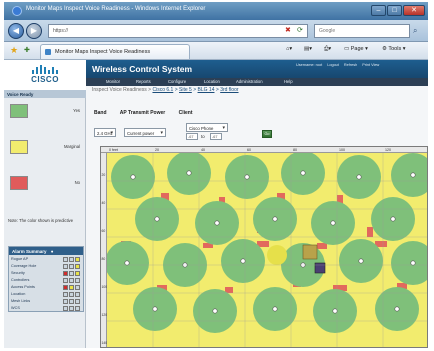  What do you see at coordinates (27, 50) in the screenshot?
I see `add-favorites-icon: ✚` at bounding box center [27, 50].